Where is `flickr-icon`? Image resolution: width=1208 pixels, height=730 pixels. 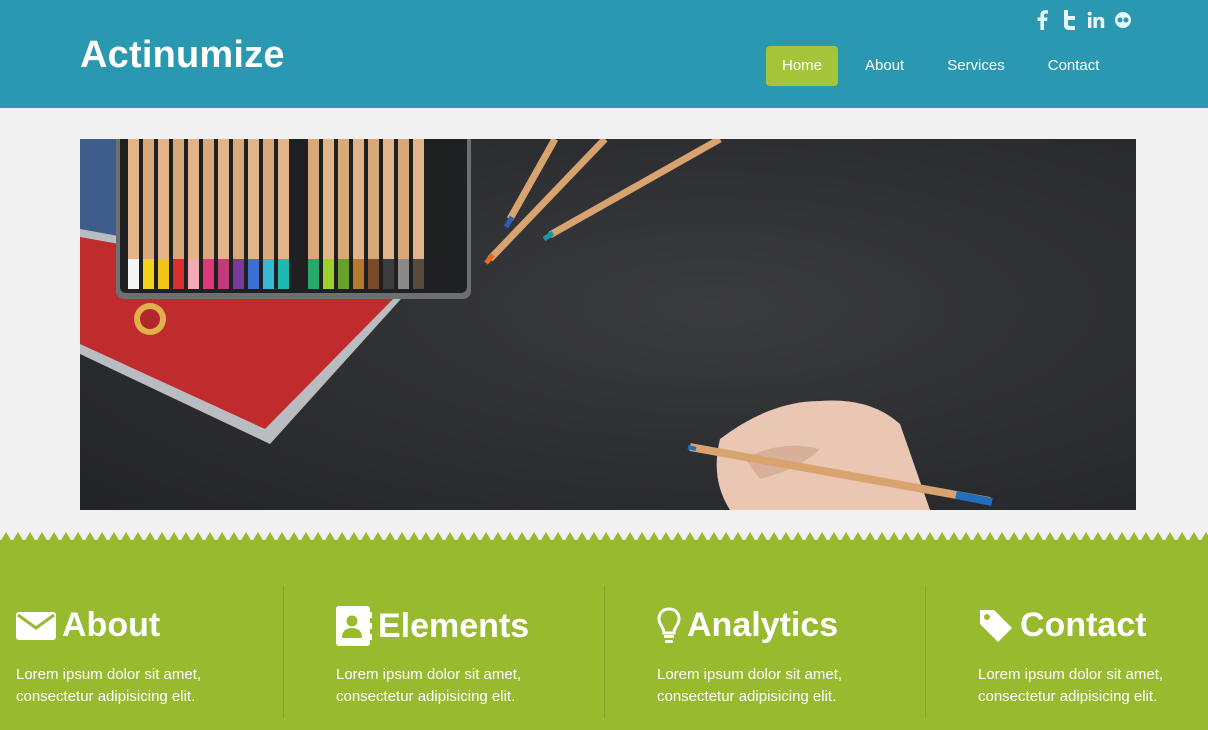 flickr-icon is located at coordinates (1123, 20).